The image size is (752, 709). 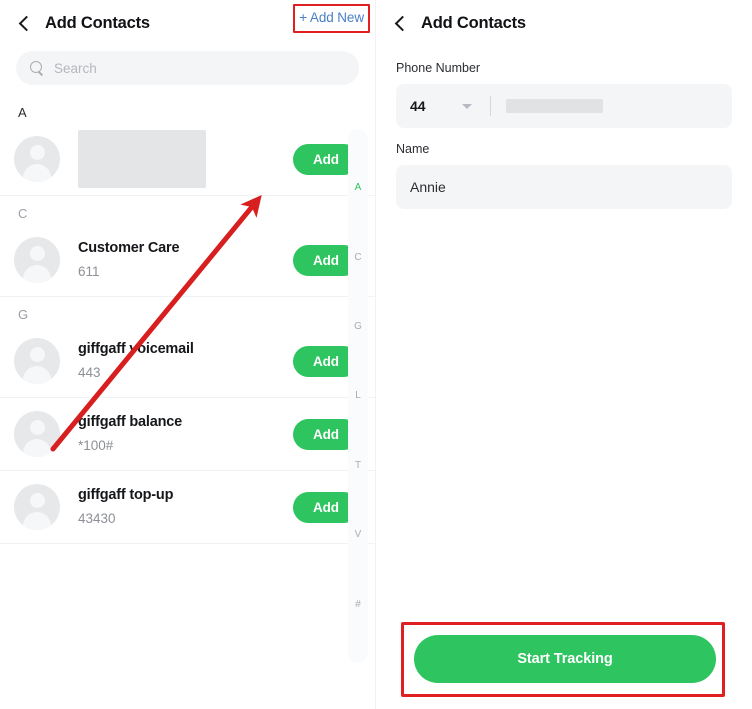 I want to click on start-tracking-button: Start Tracking, so click(x=565, y=659).